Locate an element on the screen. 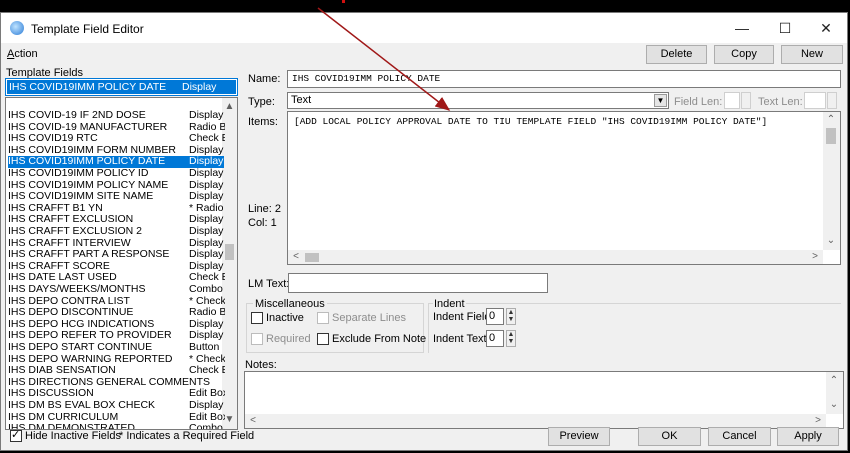 The image size is (850, 453). annotation-mark is located at coordinates (343, 1).